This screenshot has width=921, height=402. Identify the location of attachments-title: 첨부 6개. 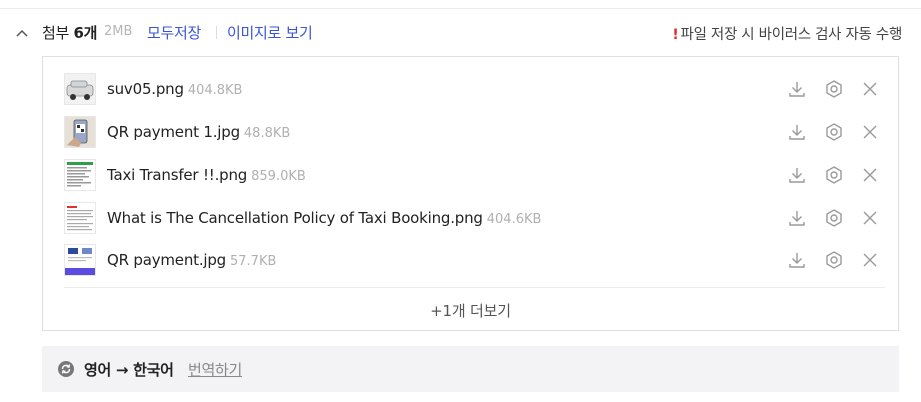
(70, 33).